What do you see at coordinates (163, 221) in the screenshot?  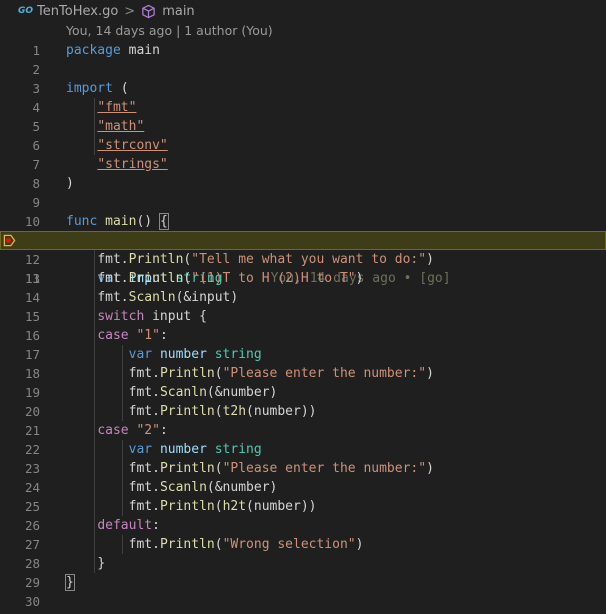 I see `bracket-match-open: {` at bounding box center [163, 221].